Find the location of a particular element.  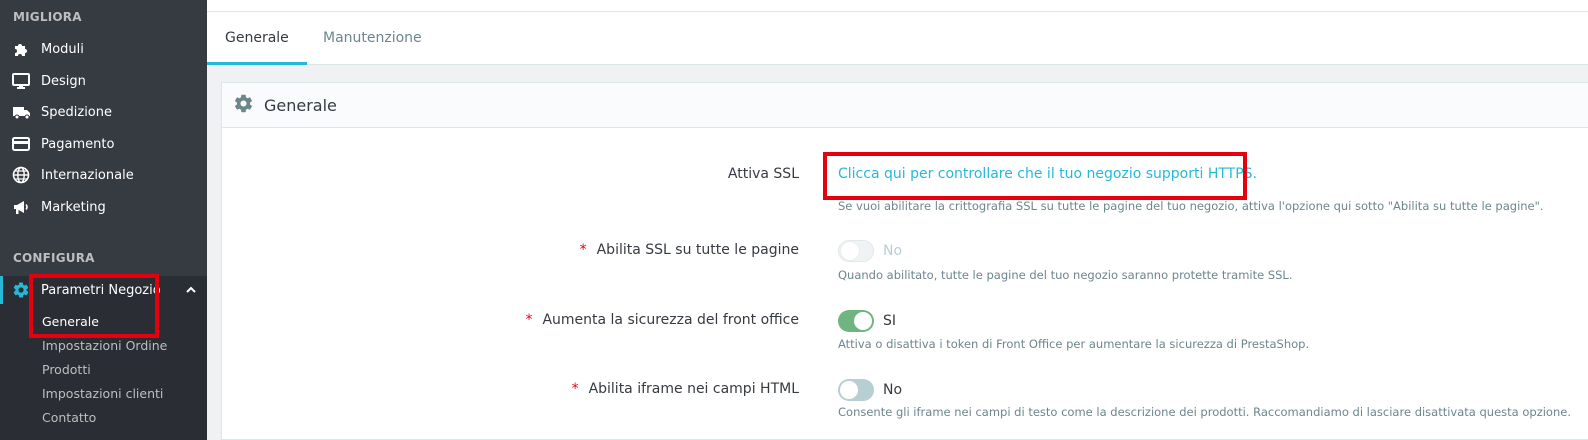

submenu-item-impostazioni-clienti: Impostazioni clienti is located at coordinates (102, 393).